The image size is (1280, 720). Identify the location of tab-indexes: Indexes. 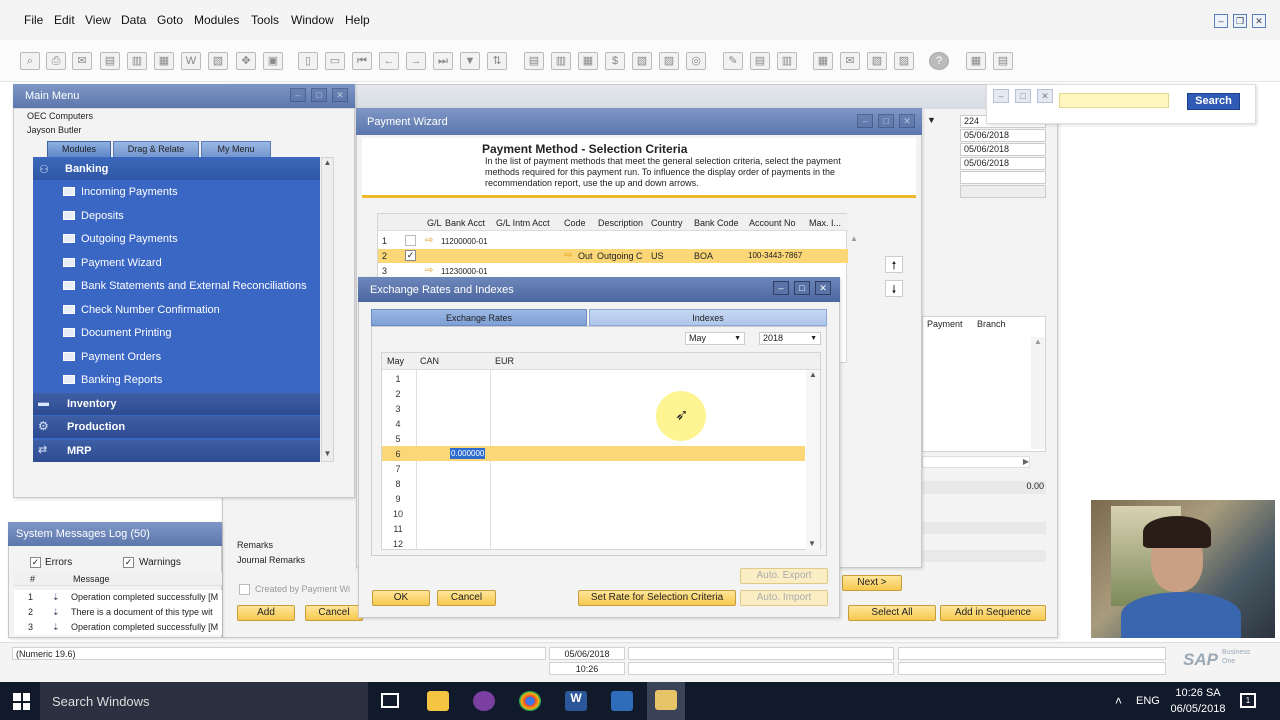
(708, 317).